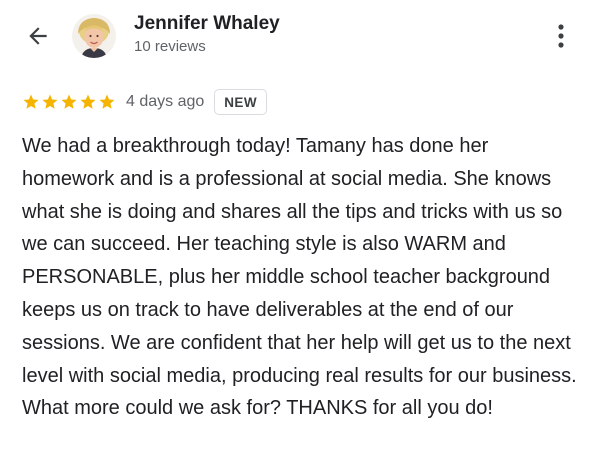 Image resolution: width=600 pixels, height=473 pixels. I want to click on avatar-image, so click(94, 36).